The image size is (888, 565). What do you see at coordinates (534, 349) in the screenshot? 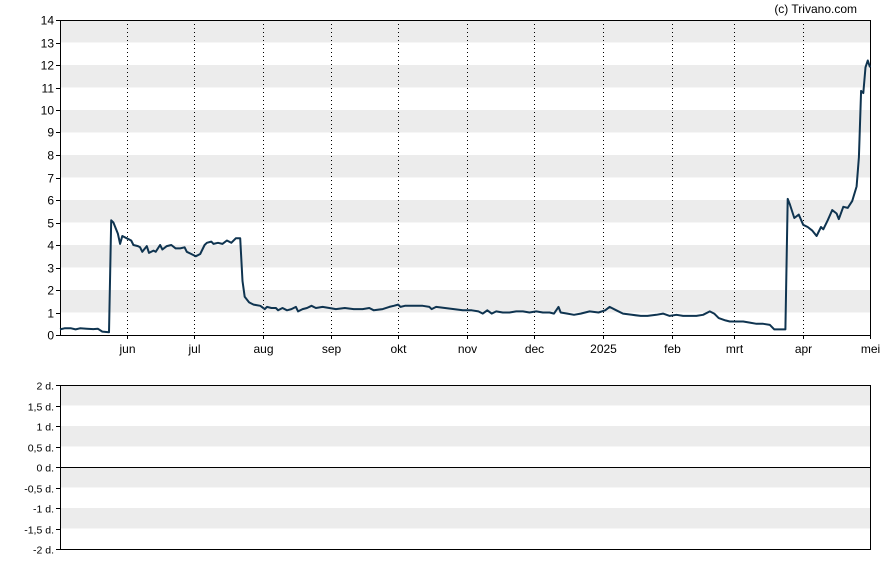
I see `x-tick-label: dec` at bounding box center [534, 349].